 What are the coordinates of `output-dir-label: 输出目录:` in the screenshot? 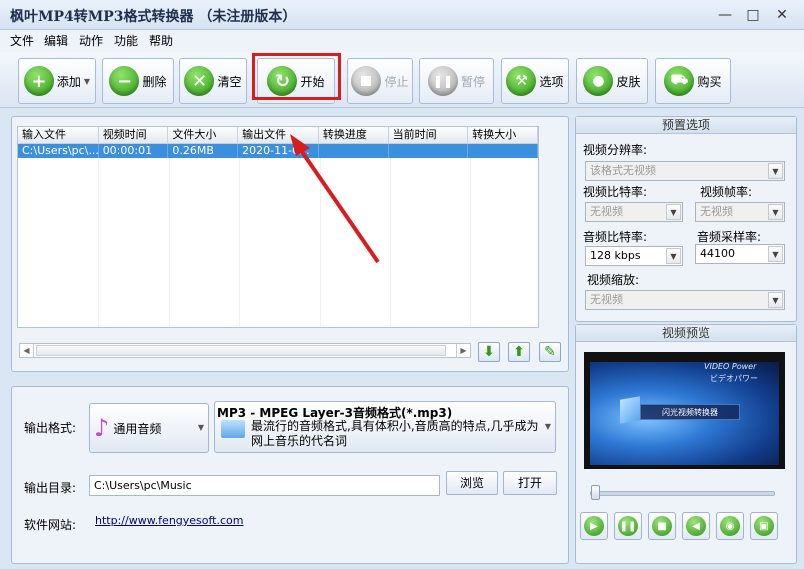 It's located at (50, 488).